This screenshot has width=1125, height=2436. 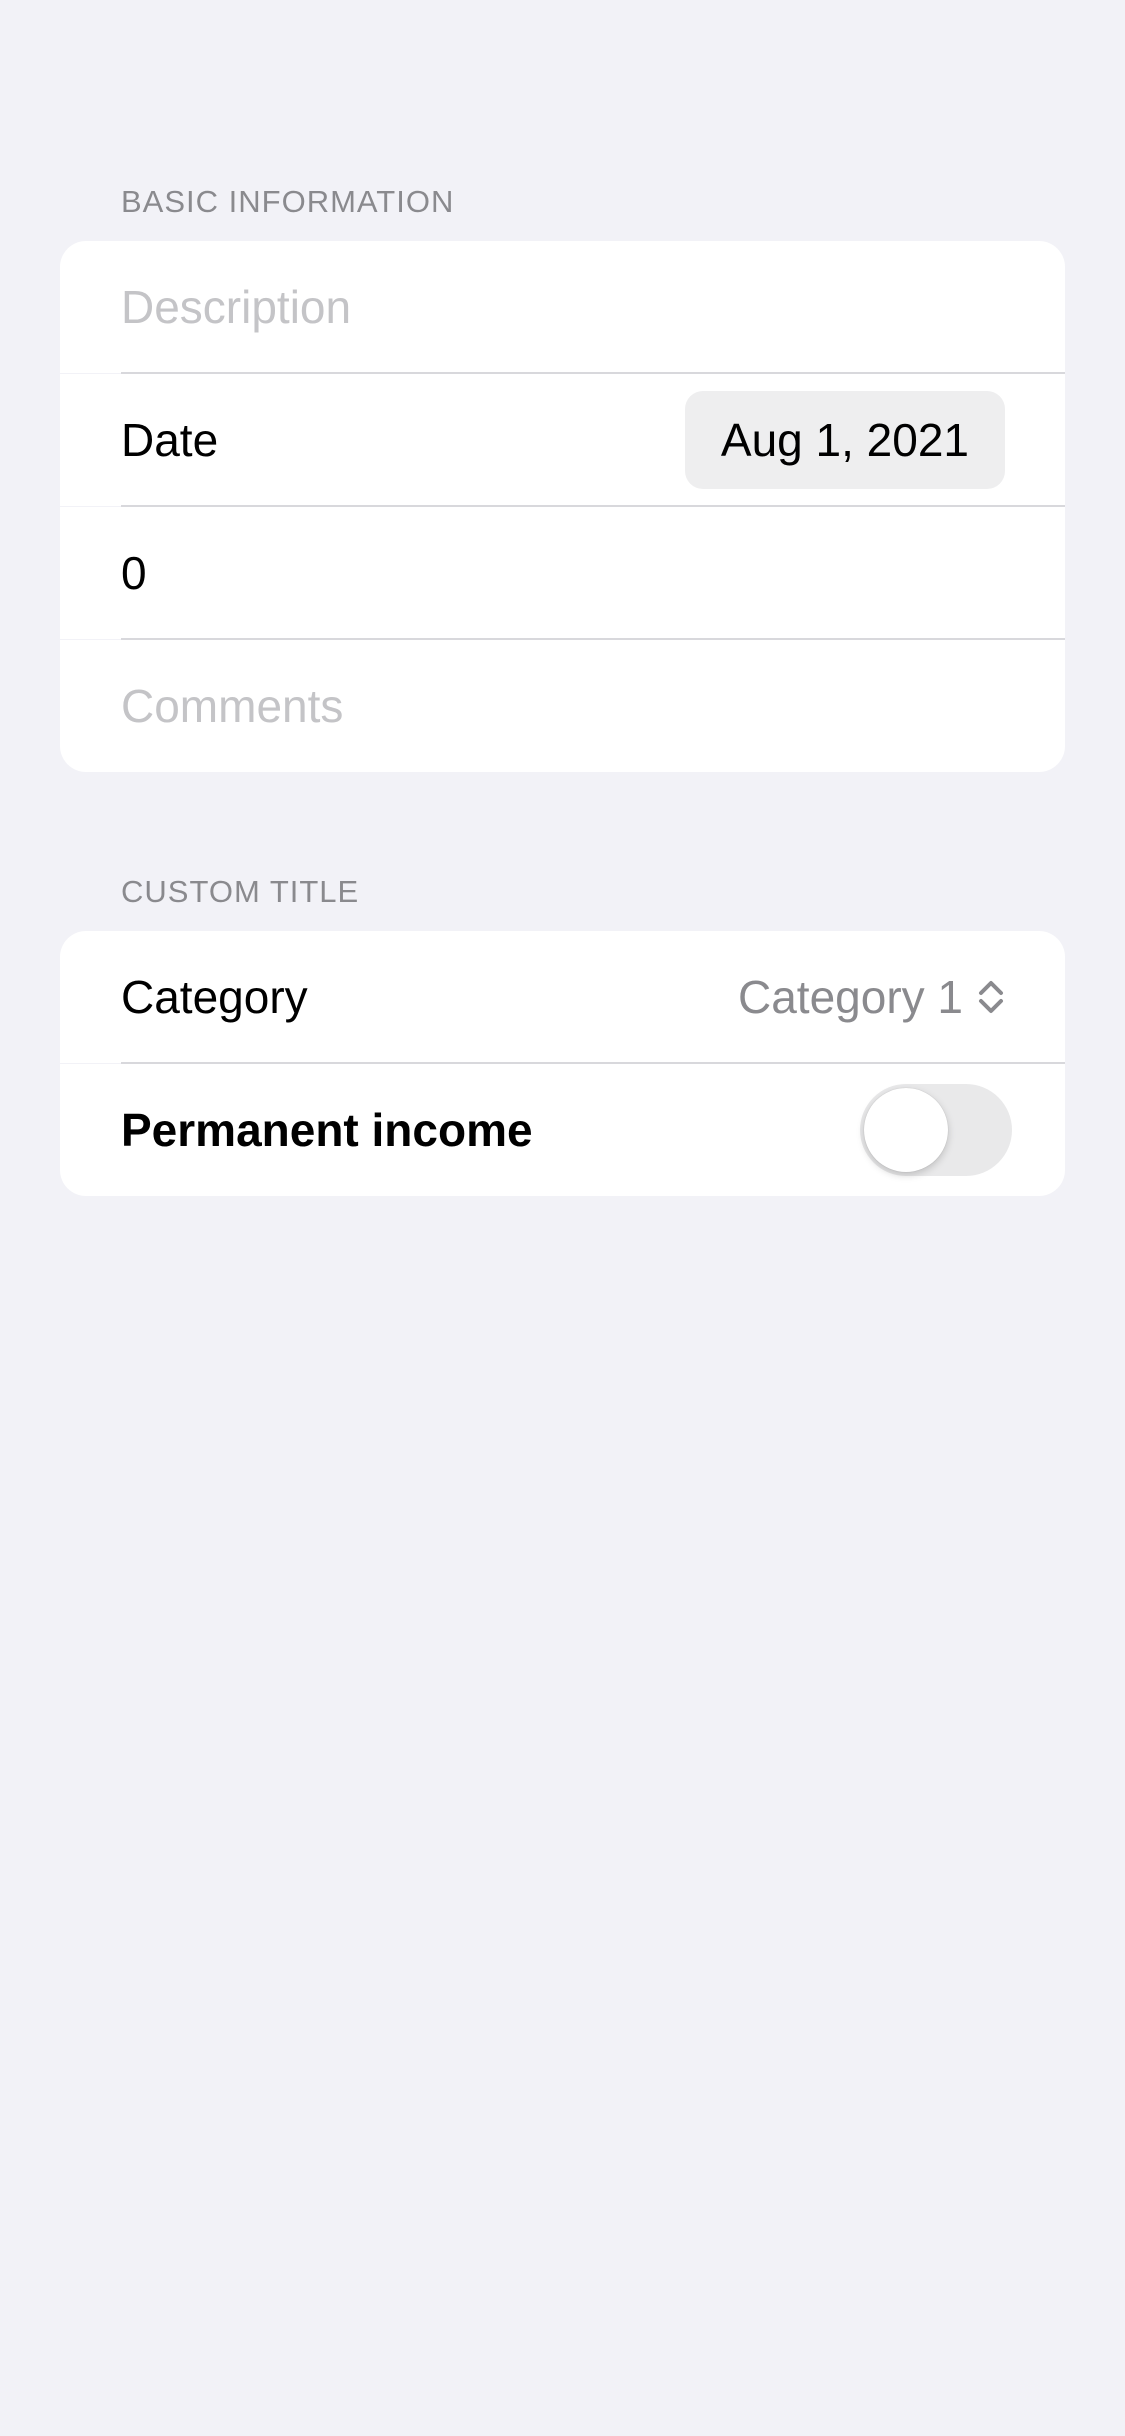 I want to click on description-row, so click(x=562, y=307).